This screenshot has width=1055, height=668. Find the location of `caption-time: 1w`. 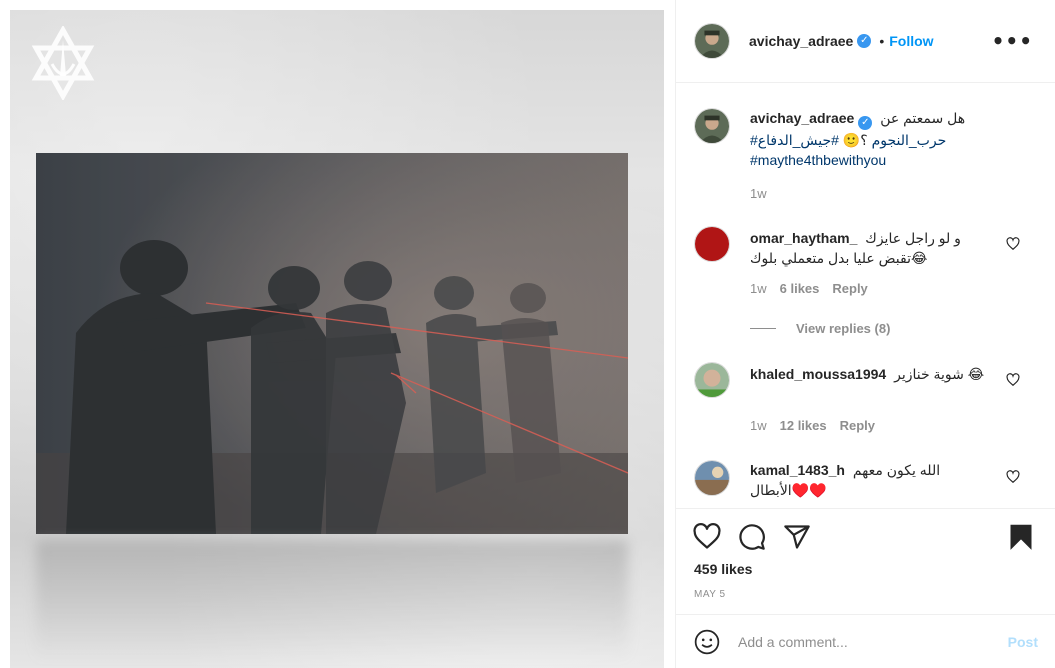

caption-time: 1w is located at coordinates (758, 193).